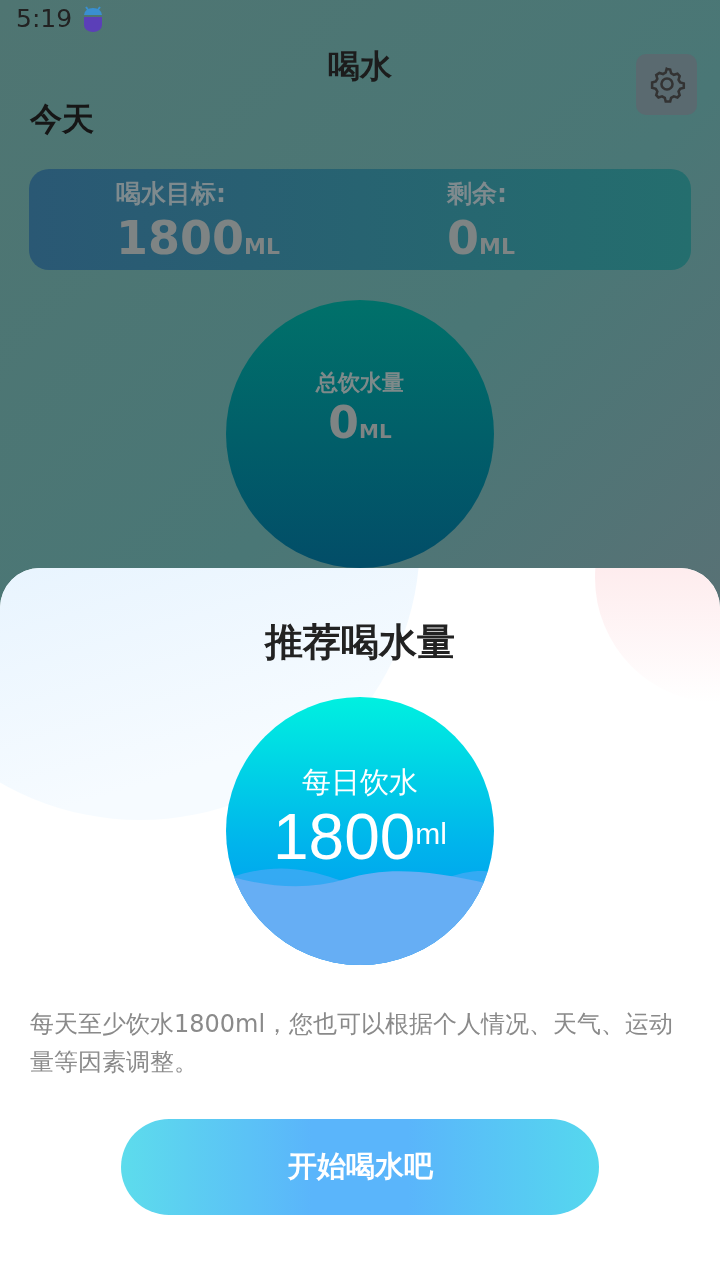 The image size is (720, 1280). I want to click on robot-icon, so click(93, 18).